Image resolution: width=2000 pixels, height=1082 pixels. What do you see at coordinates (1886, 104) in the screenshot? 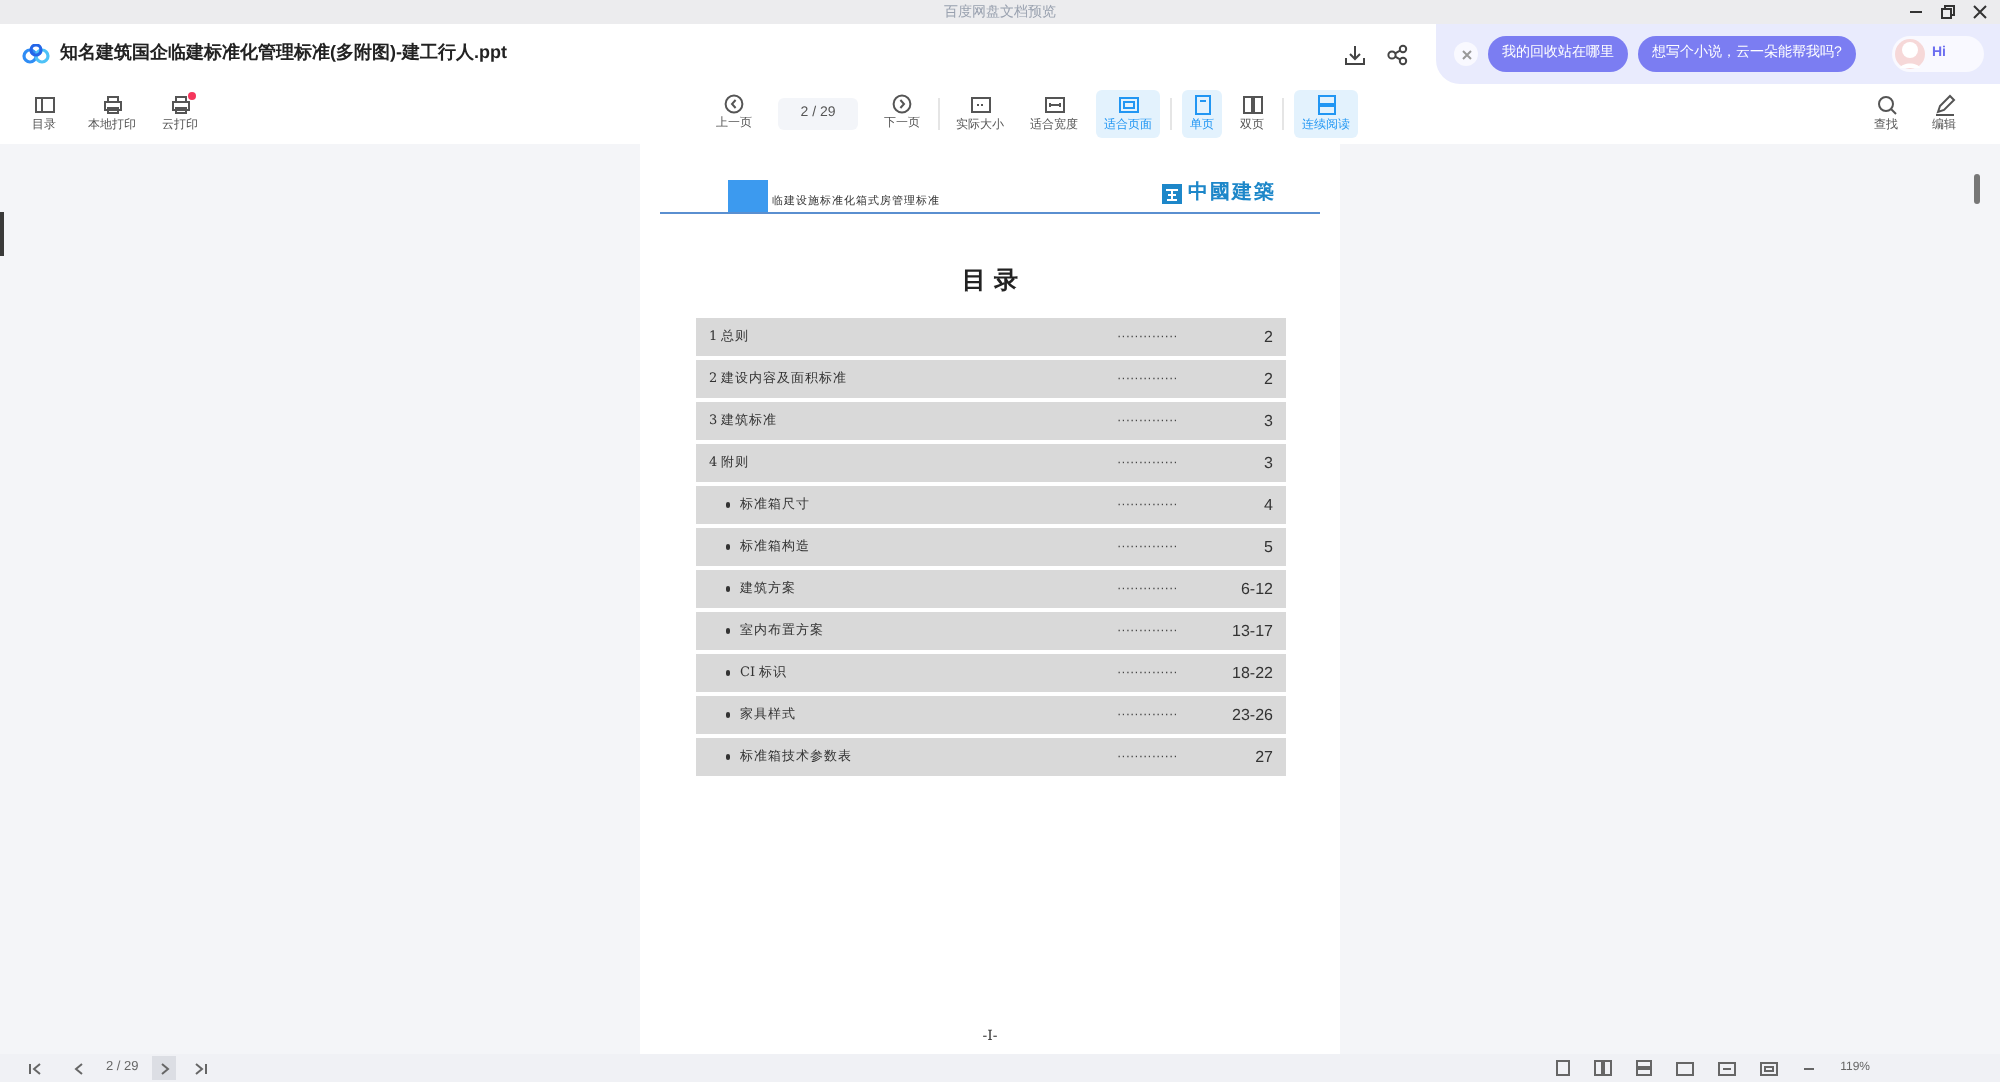
I see `search-icon` at bounding box center [1886, 104].